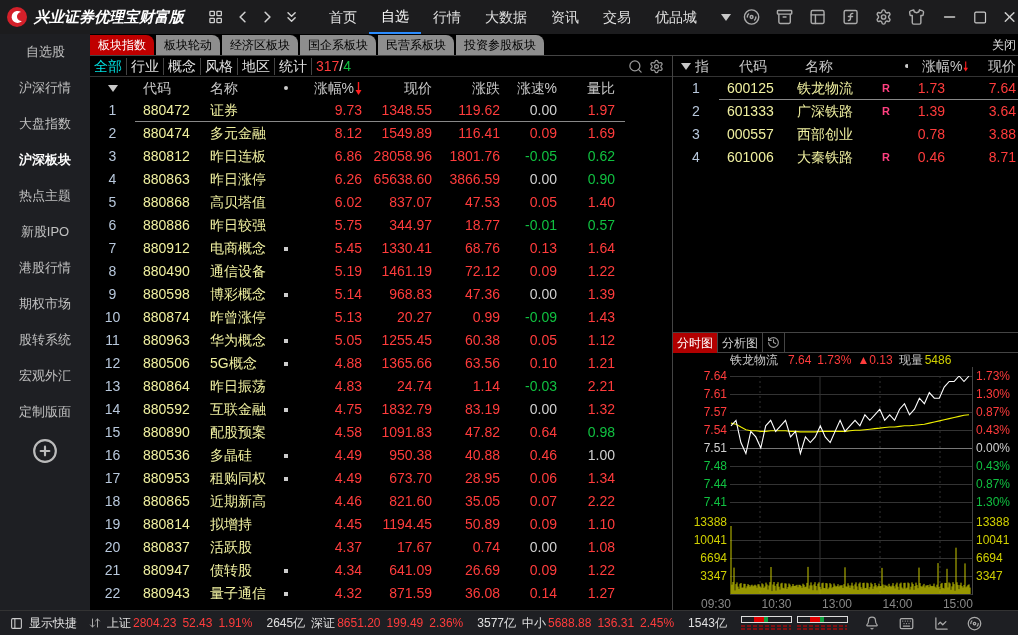 The width and height of the screenshot is (1018, 635). I want to click on name-cell-text: 西部创业, so click(825, 134).